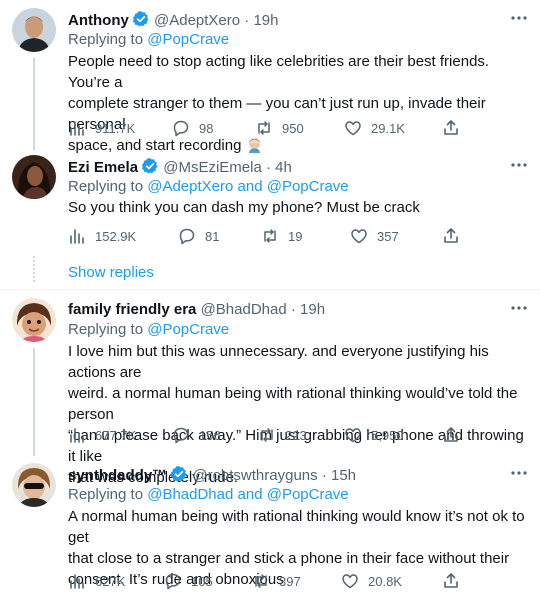  Describe the element at coordinates (270, 289) in the screenshot. I see `divider` at that location.